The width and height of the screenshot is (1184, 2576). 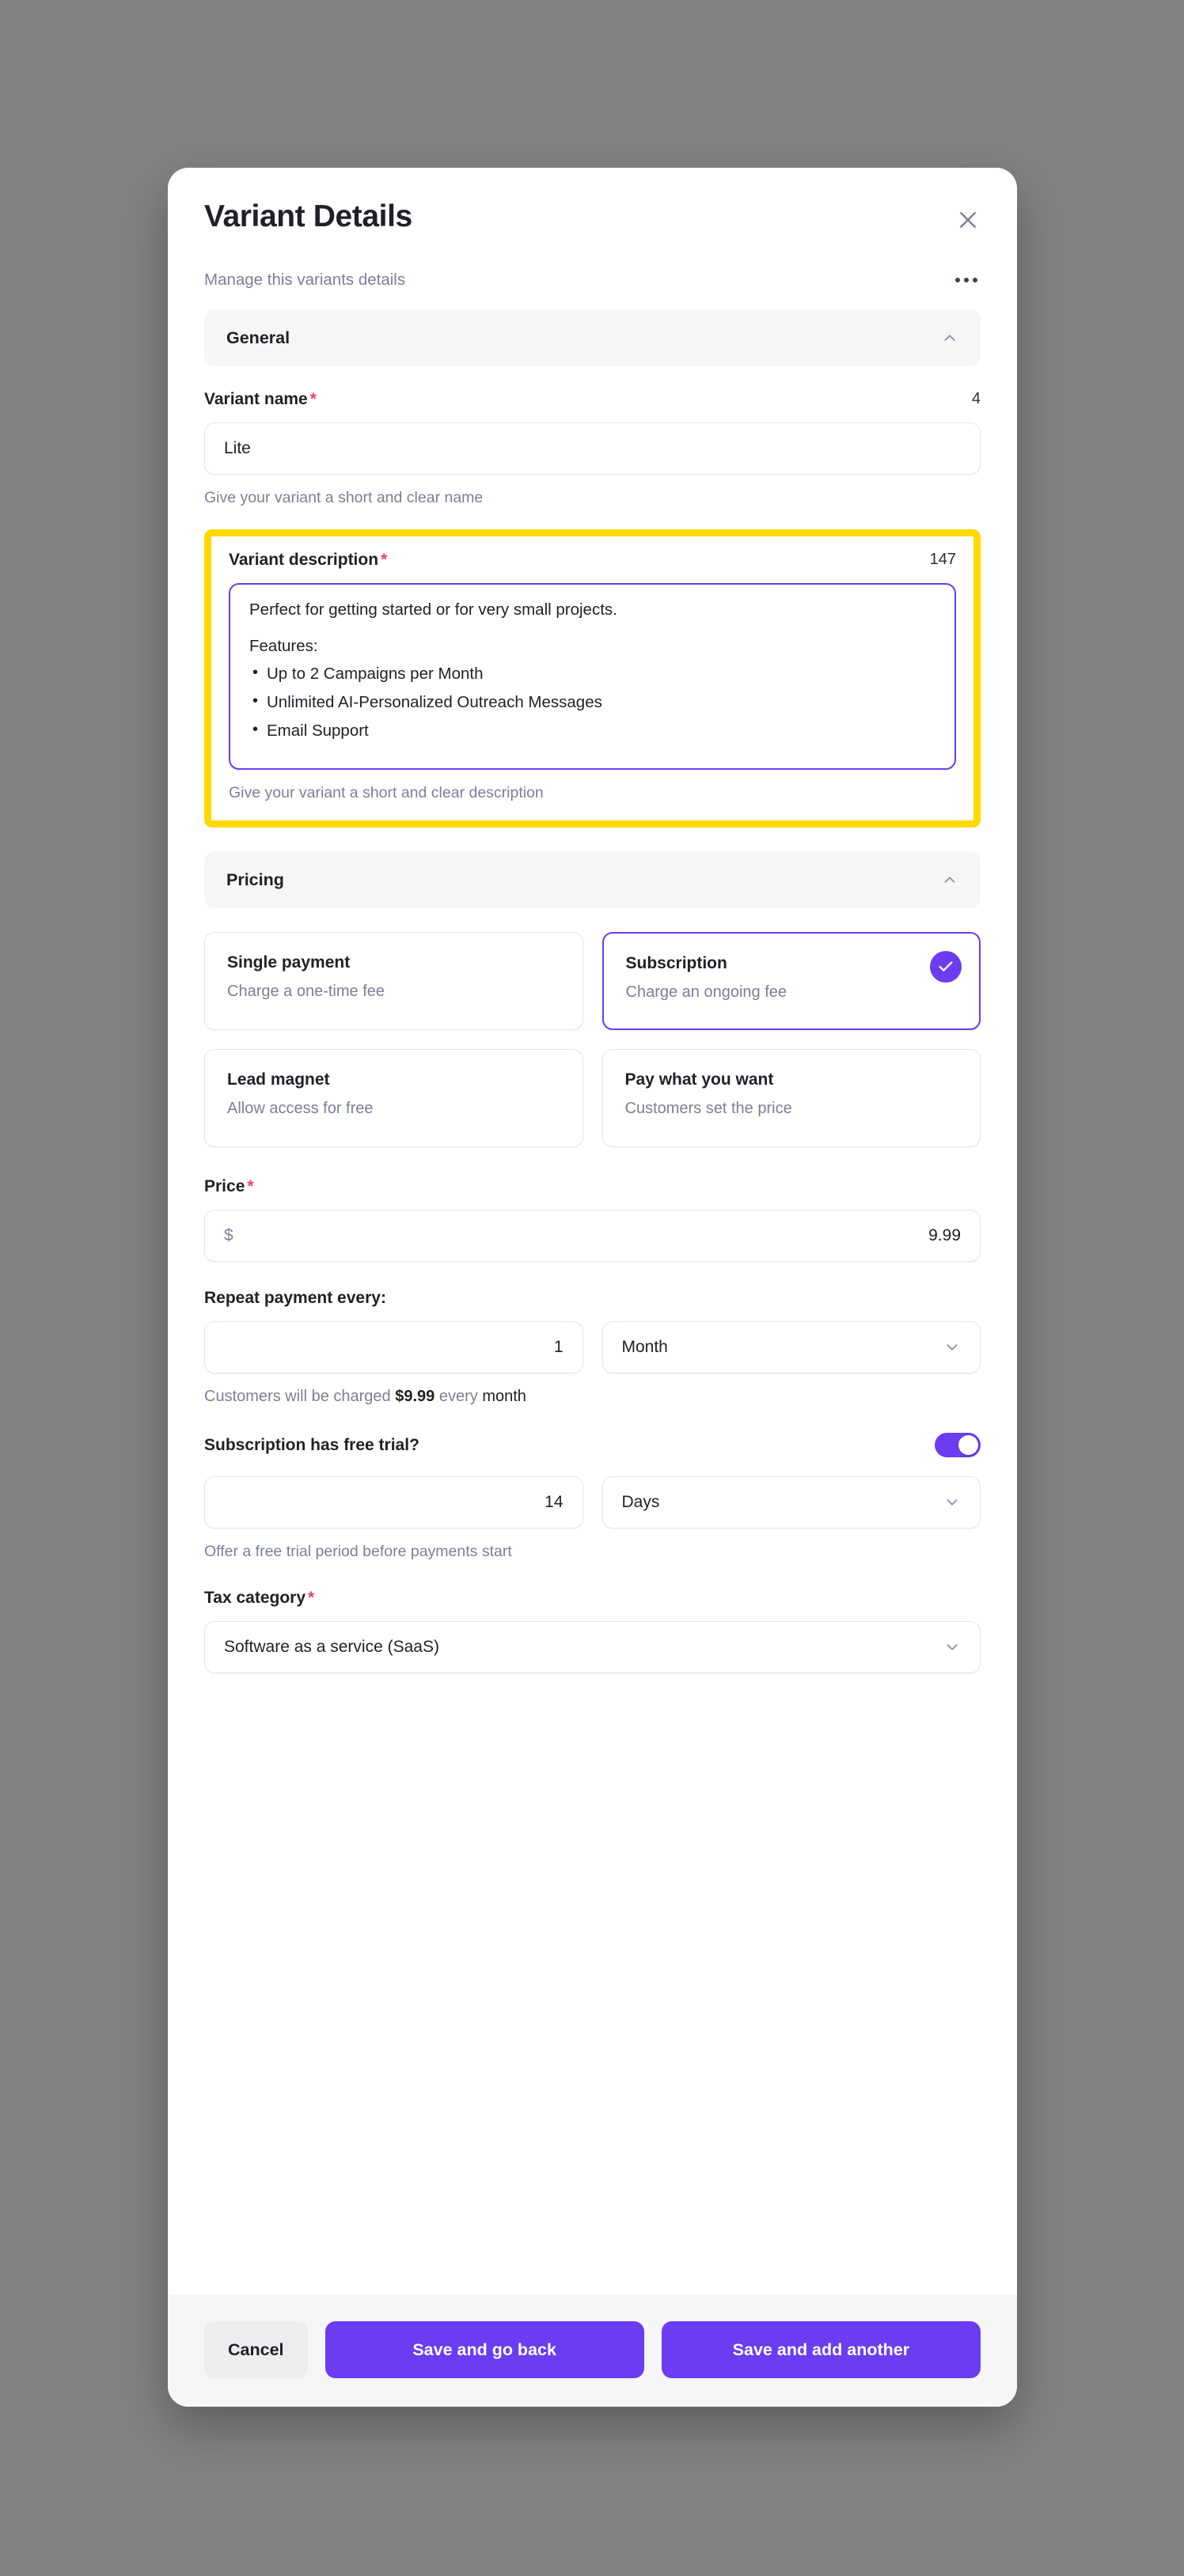 I want to click on section-title-general: General, so click(x=258, y=337).